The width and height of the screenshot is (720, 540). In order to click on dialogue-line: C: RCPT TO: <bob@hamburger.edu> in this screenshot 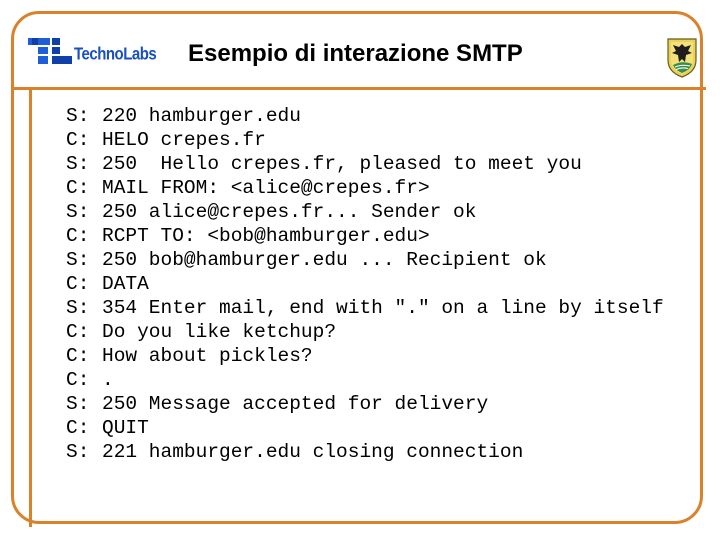, I will do `click(365, 236)`.